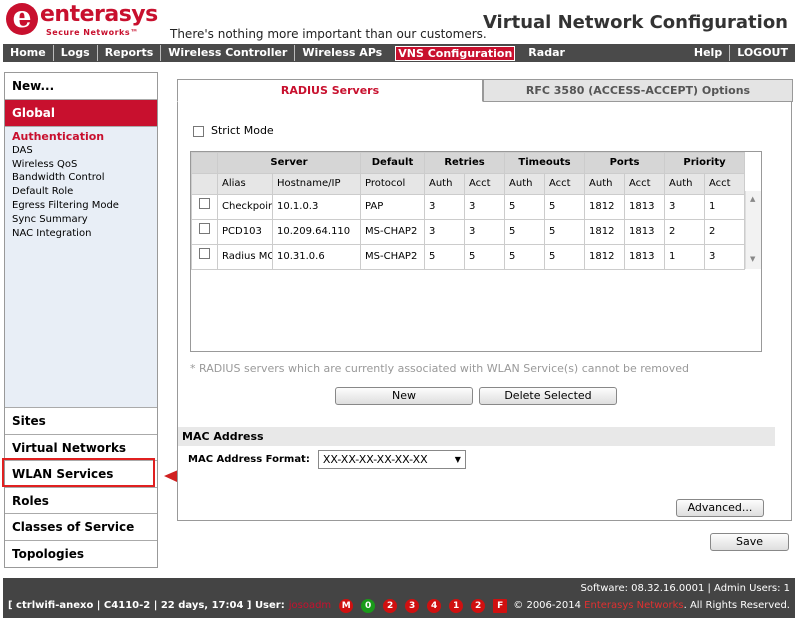 The image size is (798, 622). Describe the element at coordinates (84, 234) in the screenshot. I see `sidebar-link-nac-integration: NAC Integration` at that location.